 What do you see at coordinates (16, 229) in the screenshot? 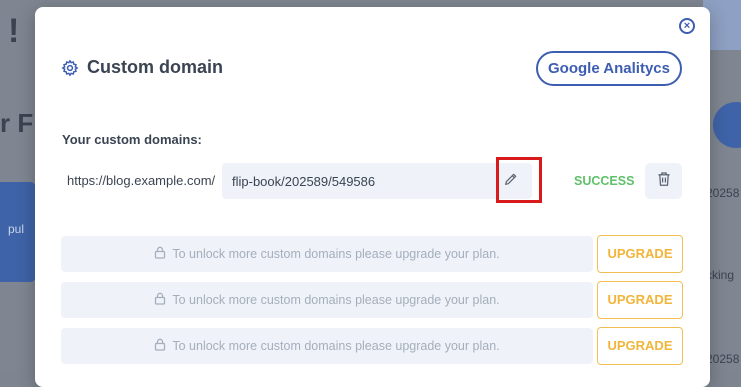
I see `background-card-text: pul` at bounding box center [16, 229].